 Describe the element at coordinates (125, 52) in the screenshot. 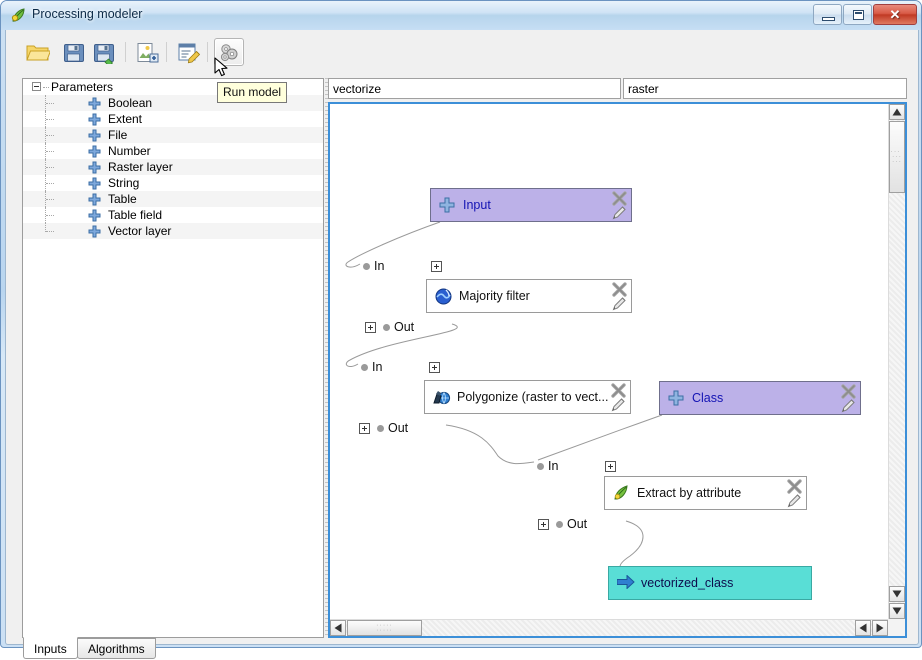

I see `toolbar-separator` at that location.